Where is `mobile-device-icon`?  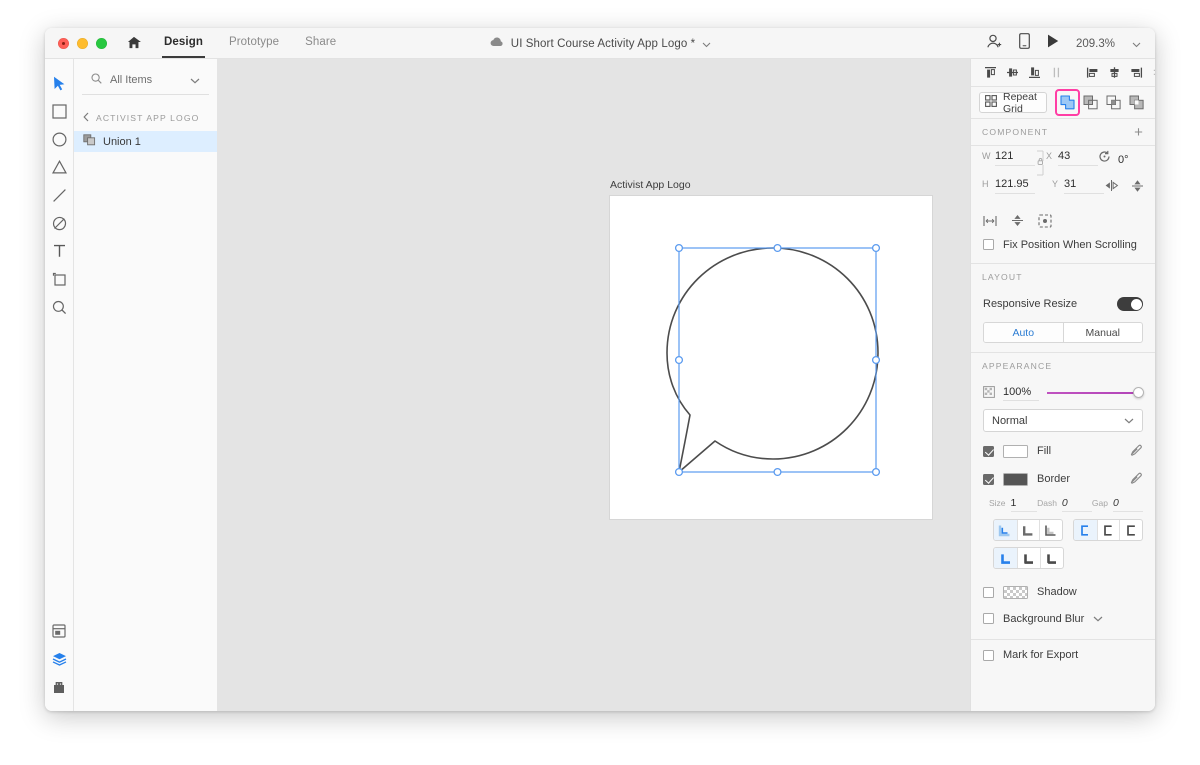
mobile-device-icon is located at coordinates (1024, 43).